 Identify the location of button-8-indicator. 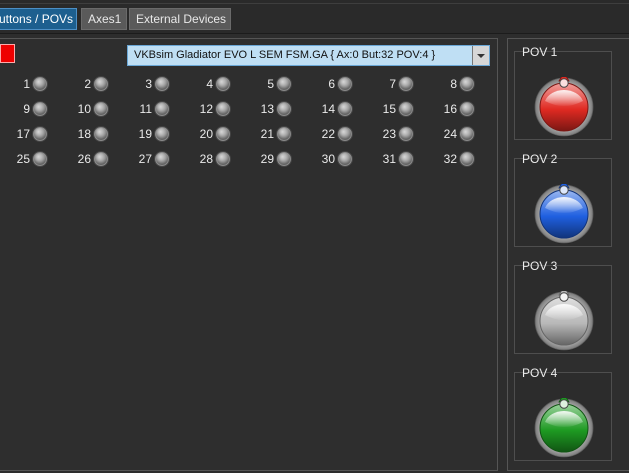
(467, 84).